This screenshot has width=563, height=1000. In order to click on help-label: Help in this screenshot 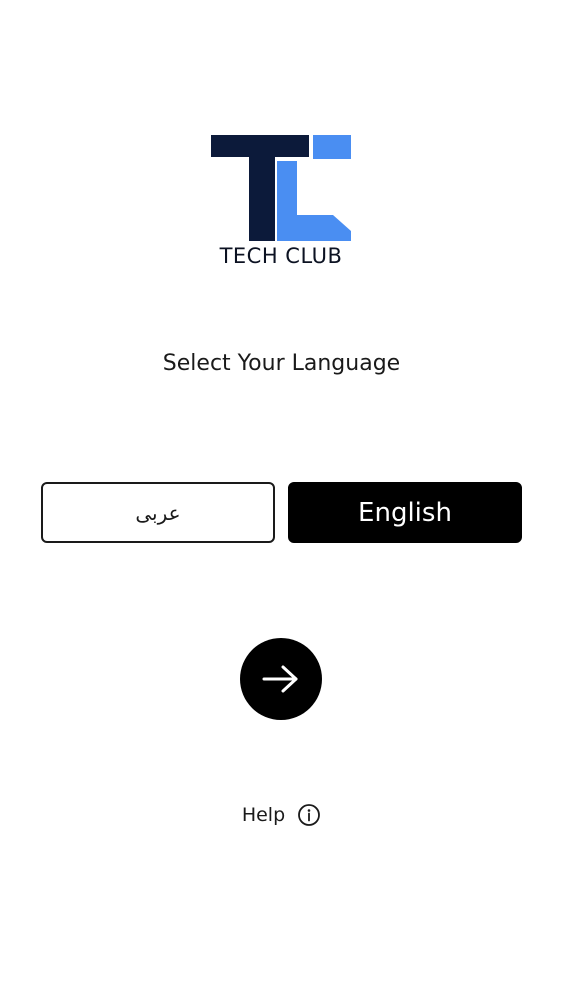, I will do `click(263, 815)`.